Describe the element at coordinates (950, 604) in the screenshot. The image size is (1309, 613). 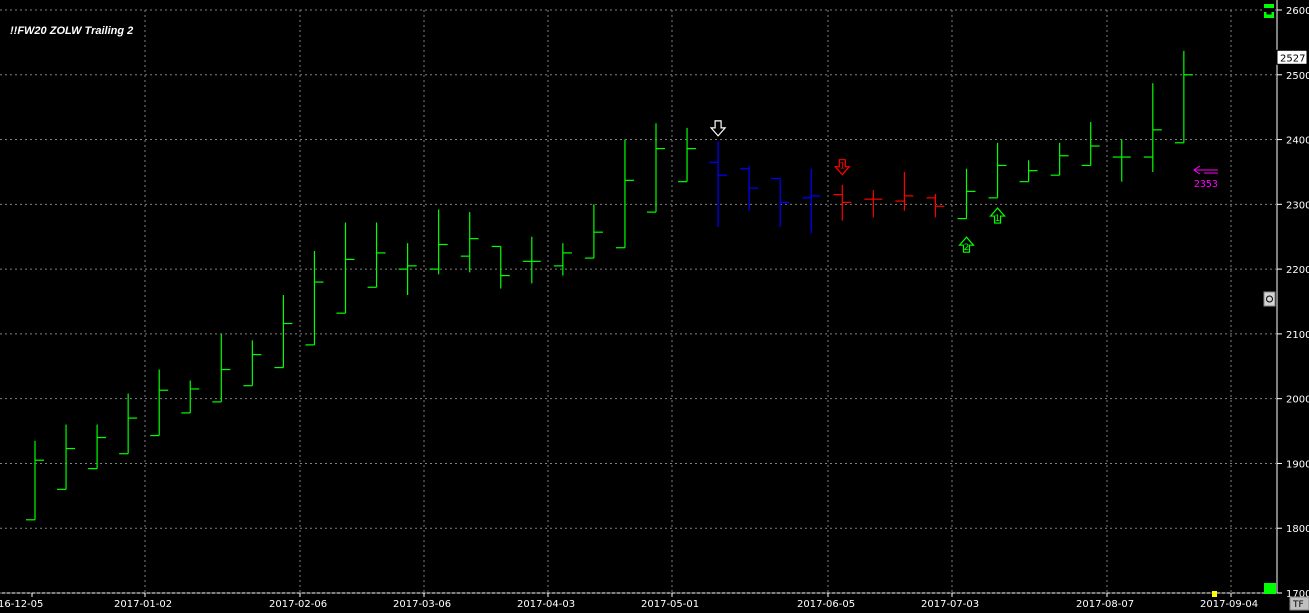
I see `x-tick-label: 2017-07-03` at that location.